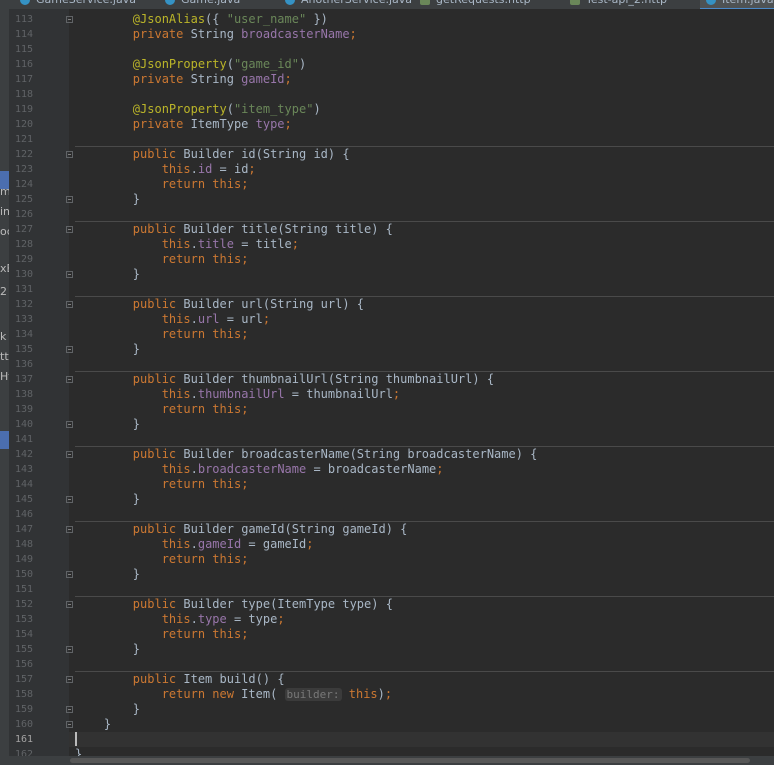  What do you see at coordinates (475, 4) in the screenshot?
I see `tab-3: getRequests.http` at bounding box center [475, 4].